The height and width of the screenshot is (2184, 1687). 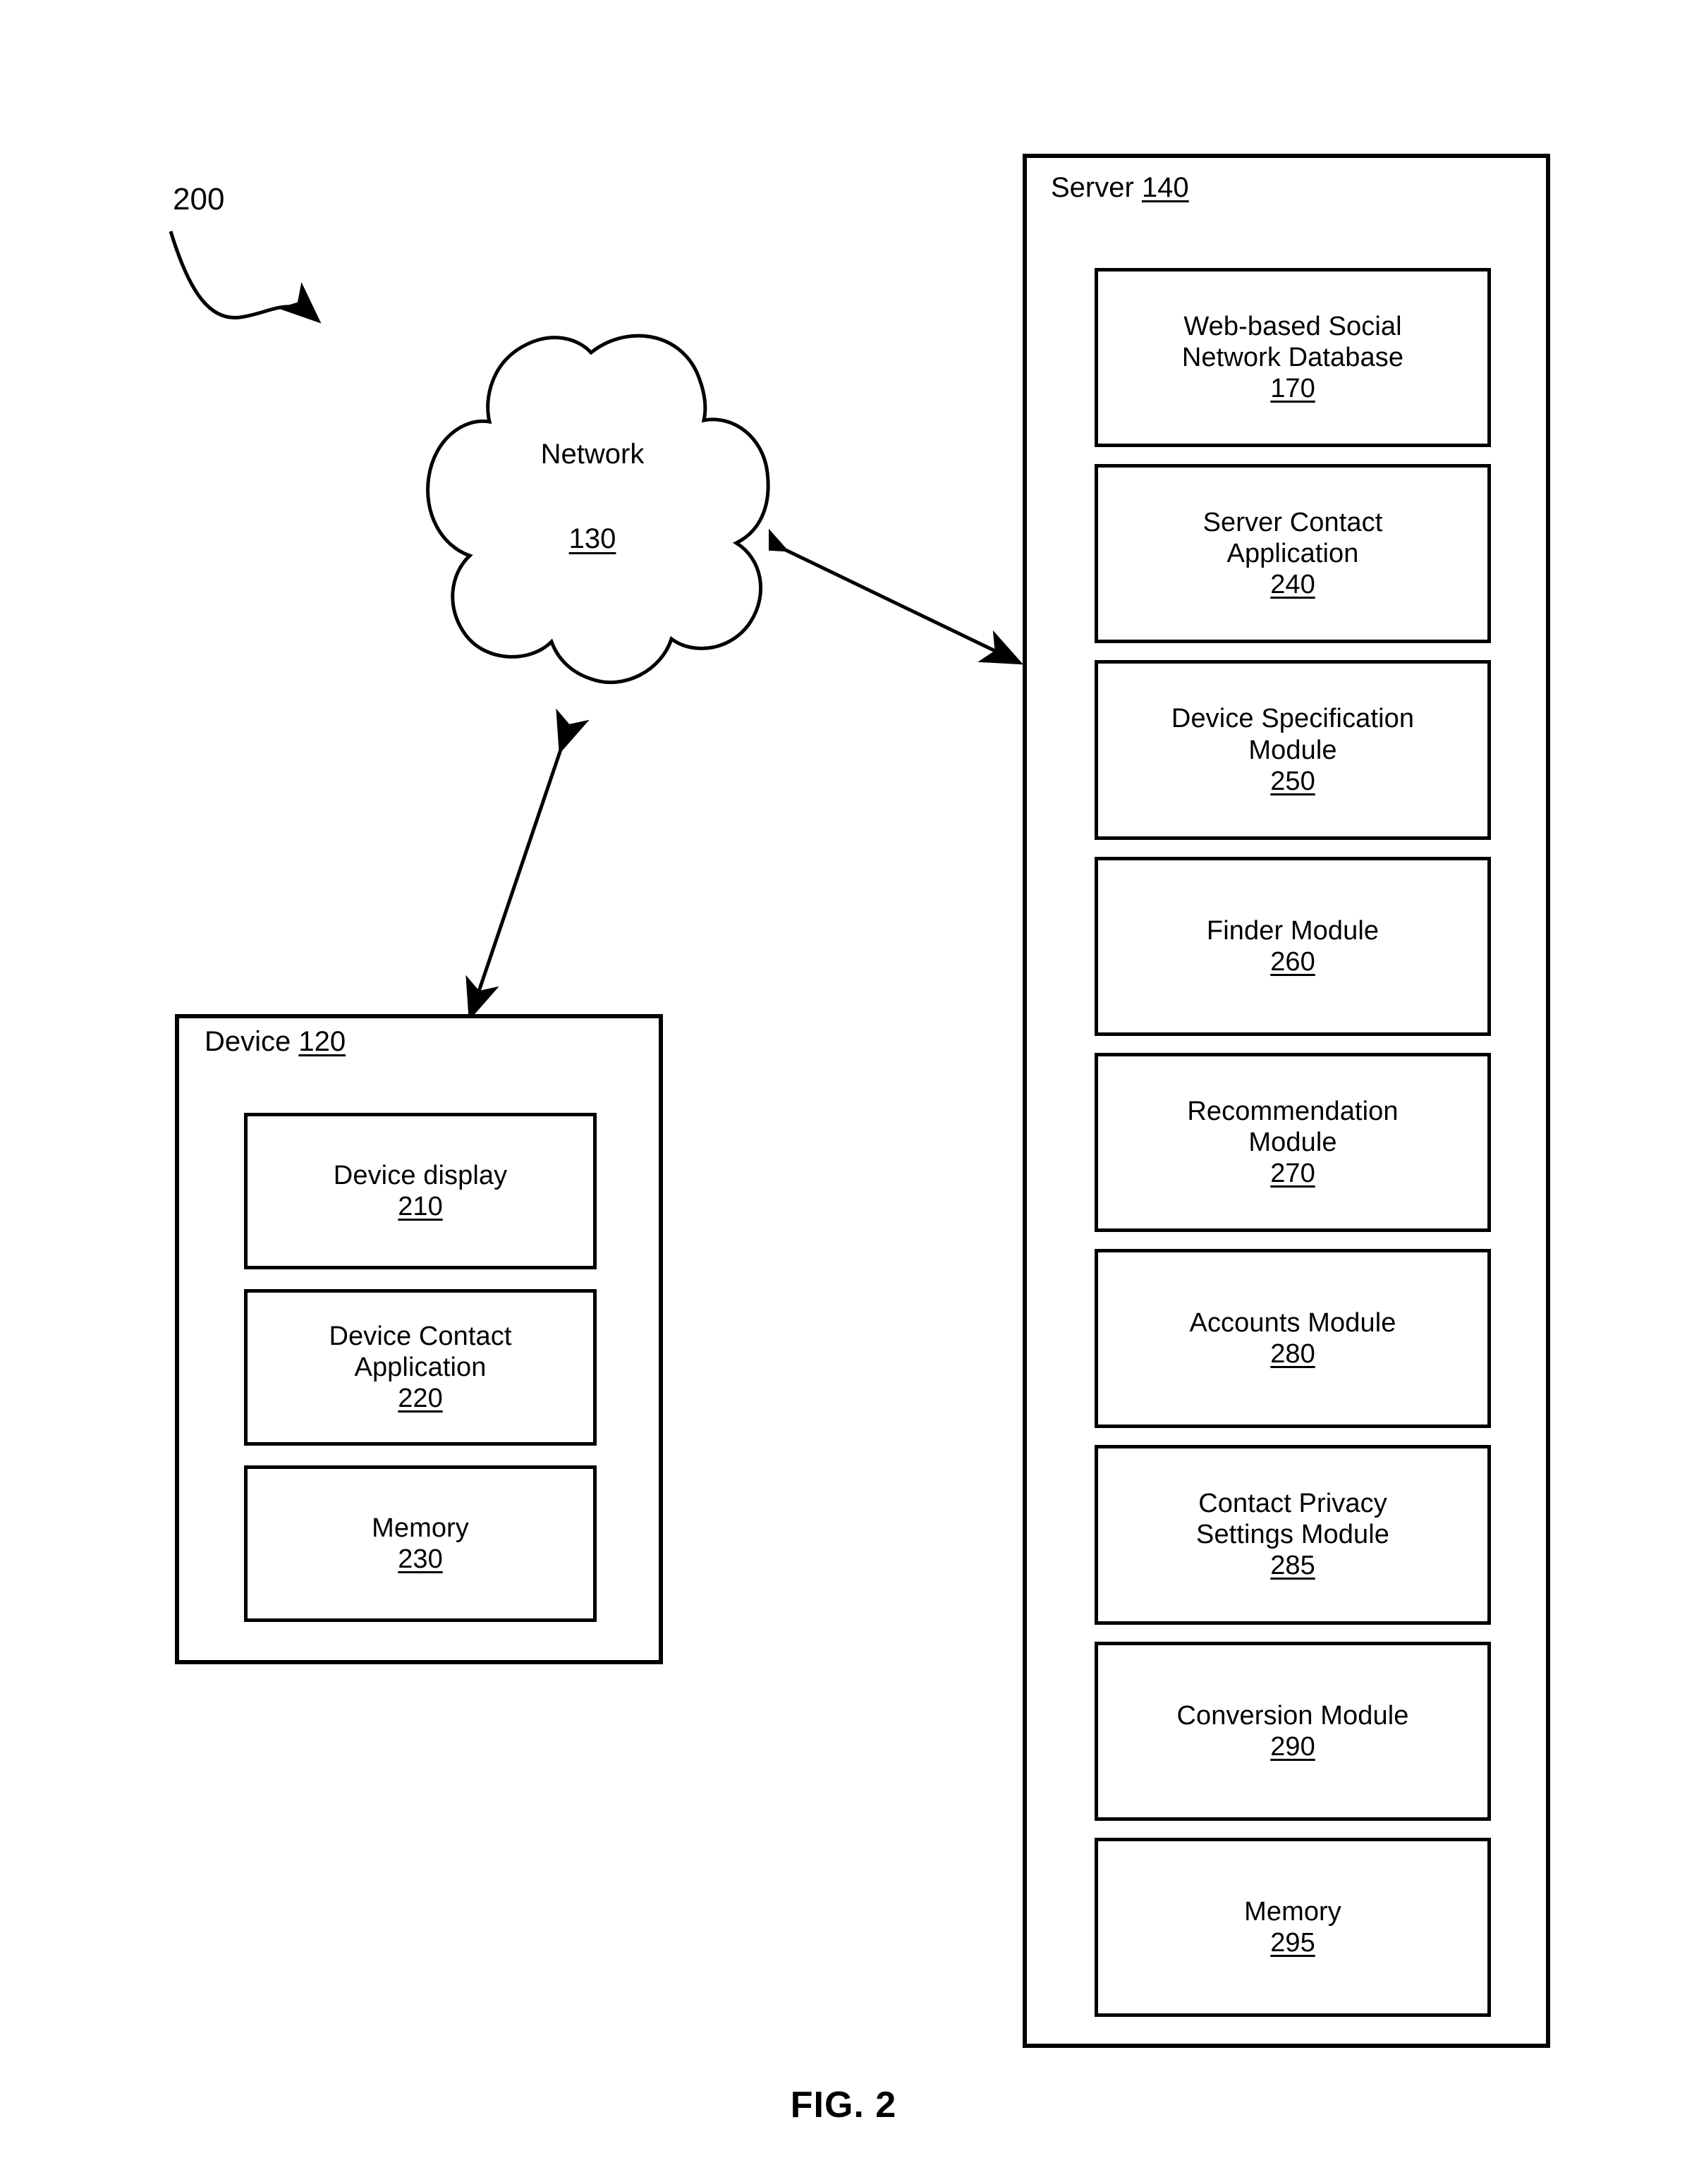 I want to click on module-ref: 285, so click(x=1292, y=1566).